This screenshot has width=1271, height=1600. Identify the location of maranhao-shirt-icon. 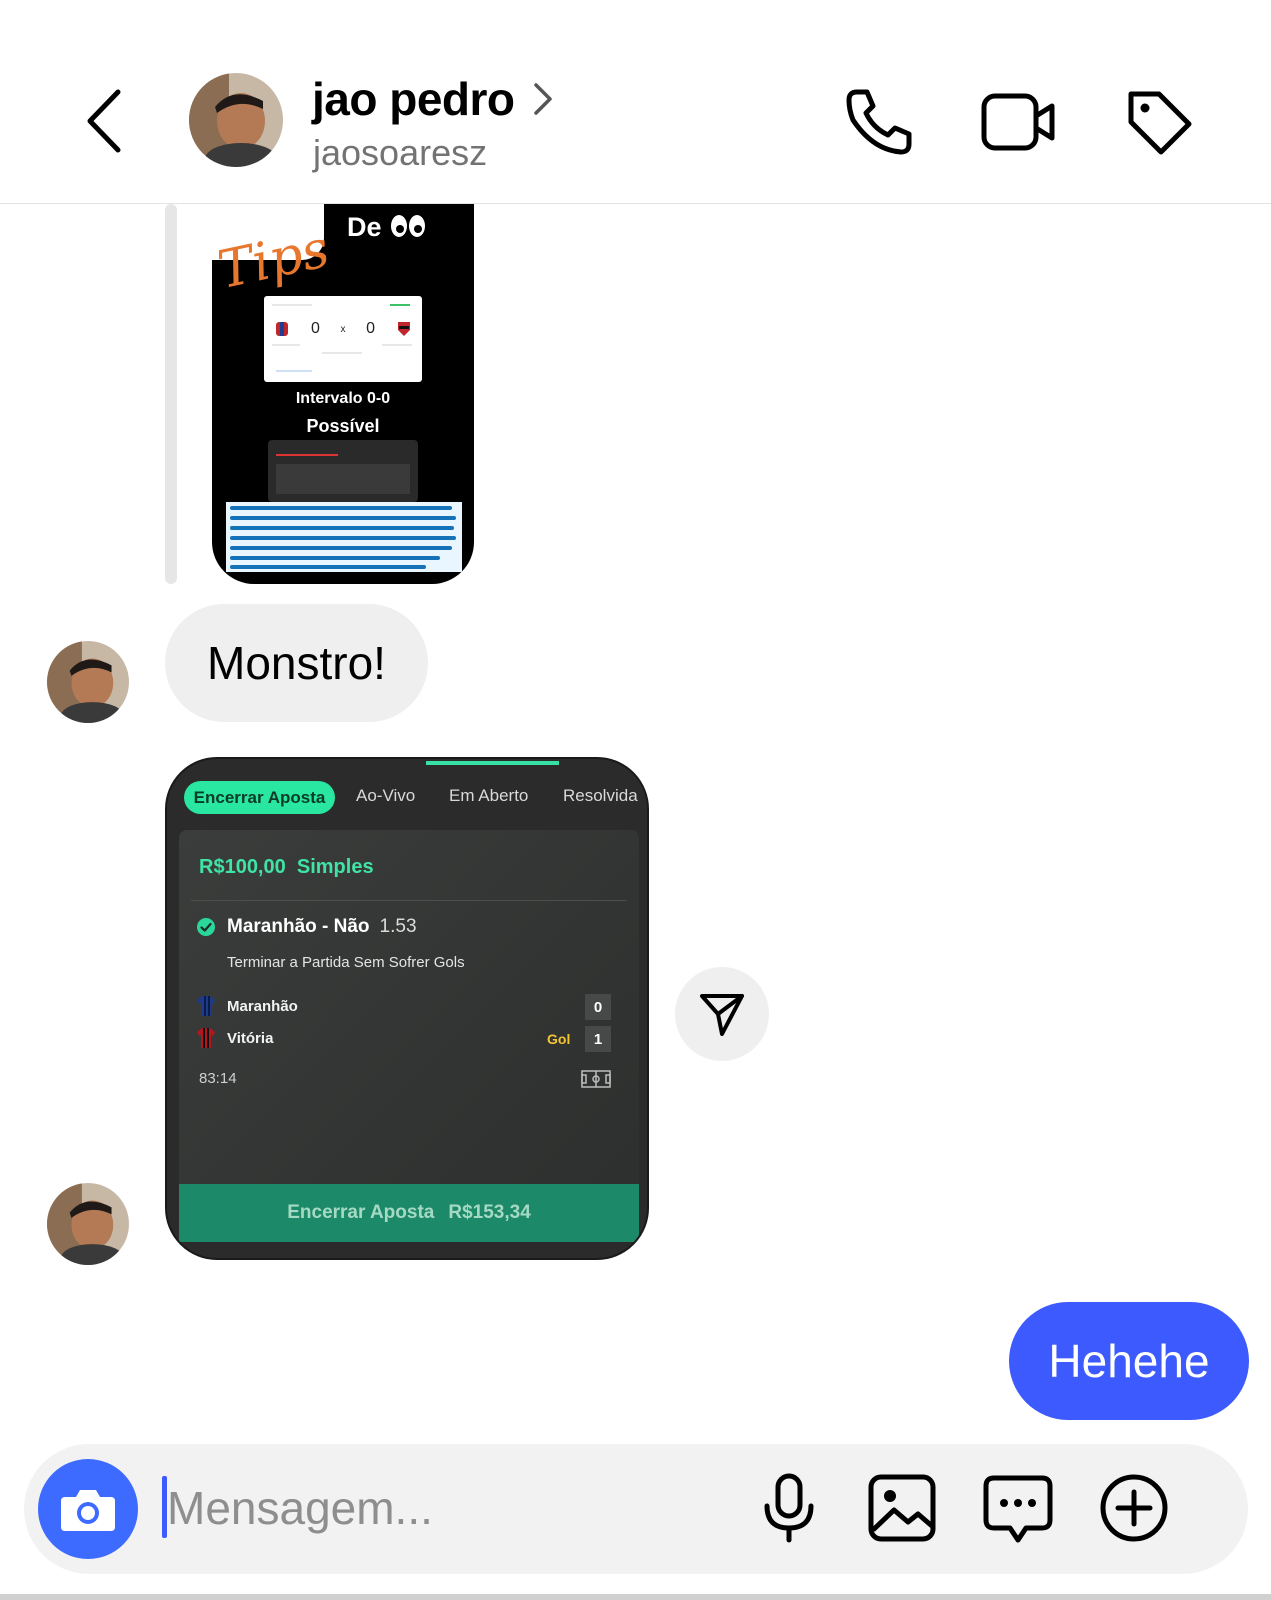
(206, 1006).